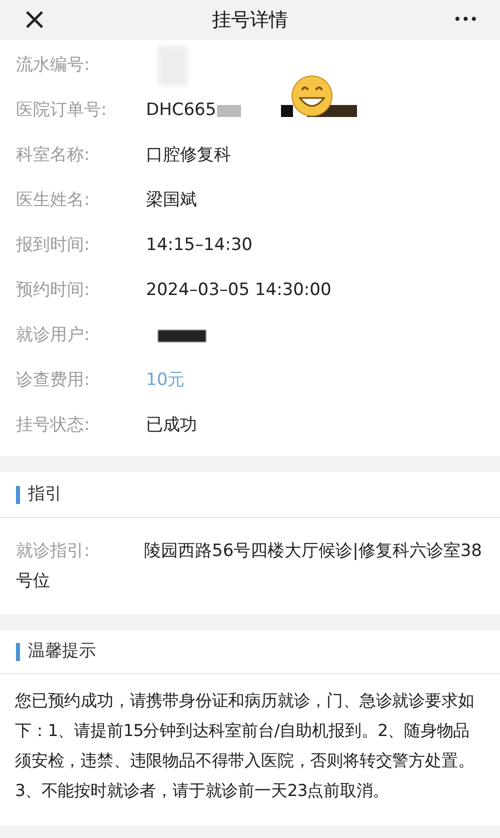 The image size is (500, 838). I want to click on field-value: DHC665, so click(181, 110).